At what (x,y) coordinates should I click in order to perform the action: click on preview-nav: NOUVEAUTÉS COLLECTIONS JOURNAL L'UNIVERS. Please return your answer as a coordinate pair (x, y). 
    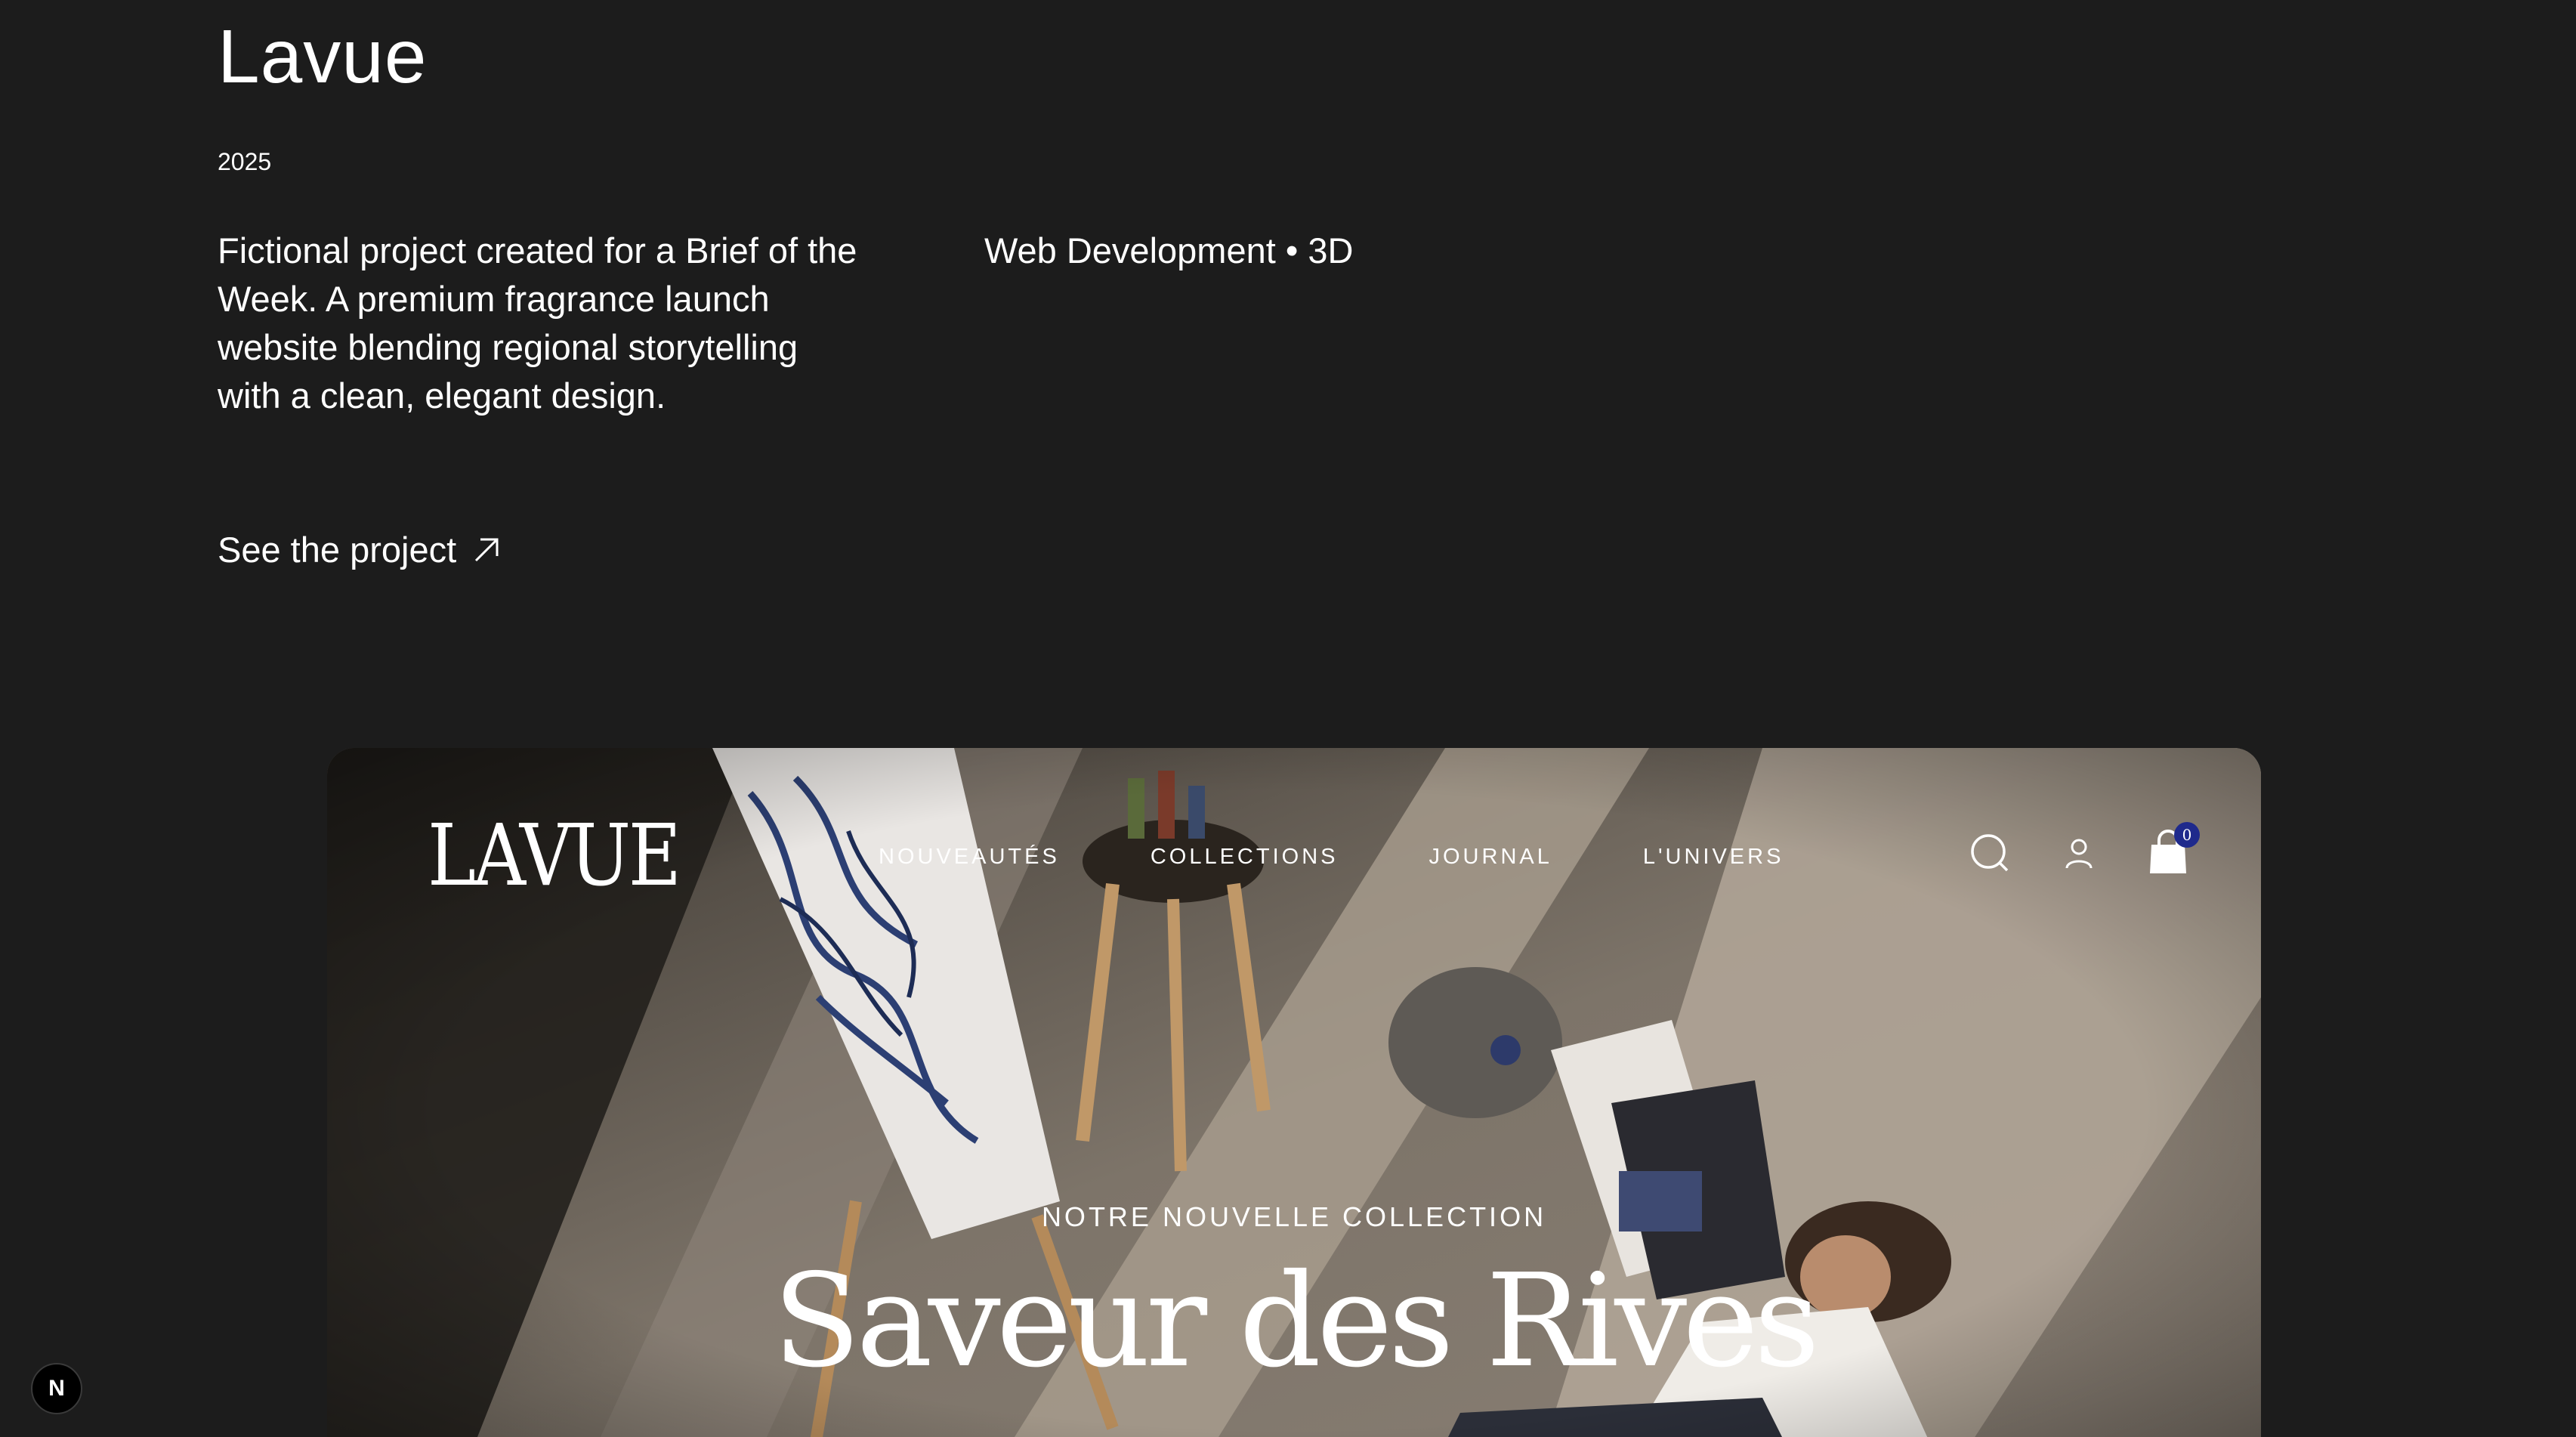
    Looking at the image, I should click on (1331, 857).